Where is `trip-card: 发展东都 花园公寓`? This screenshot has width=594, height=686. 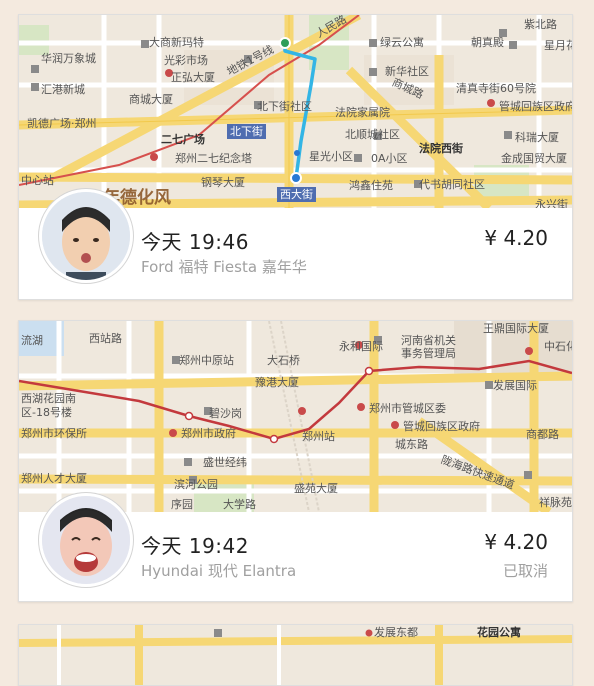
trip-card: 发展东都 花园公寓 is located at coordinates (295, 655).